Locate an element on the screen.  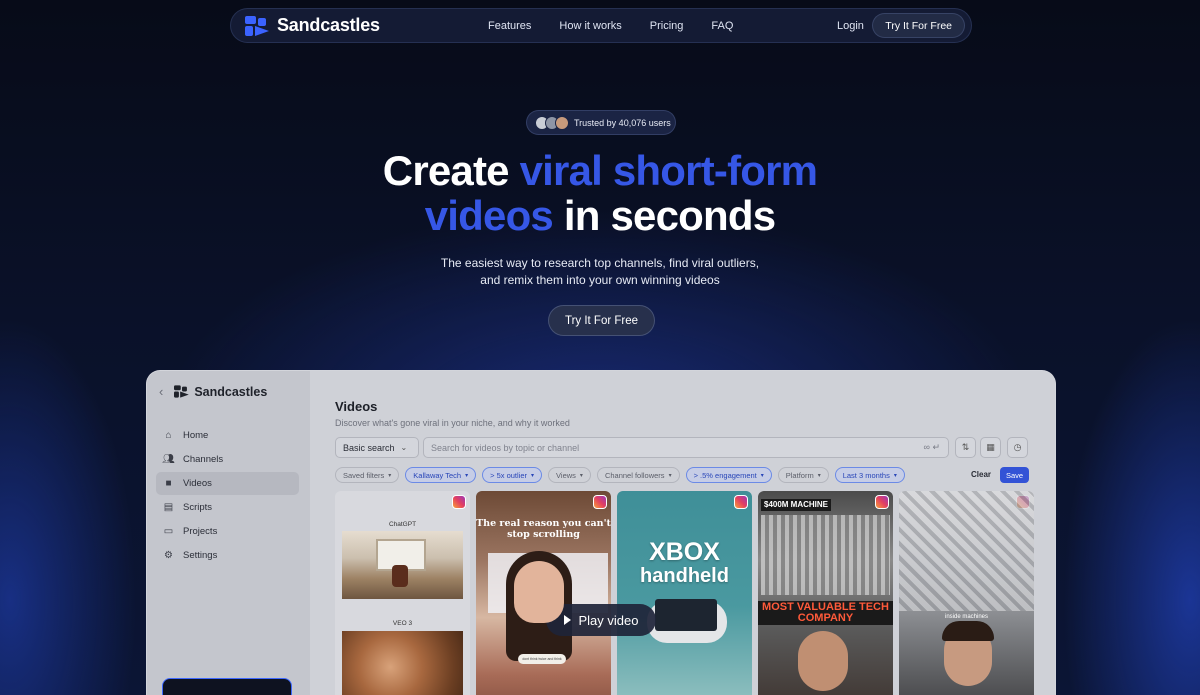
video-card: $400M MACHINE MOST VALUABLE TECH COMPANY is located at coordinates (825, 593).